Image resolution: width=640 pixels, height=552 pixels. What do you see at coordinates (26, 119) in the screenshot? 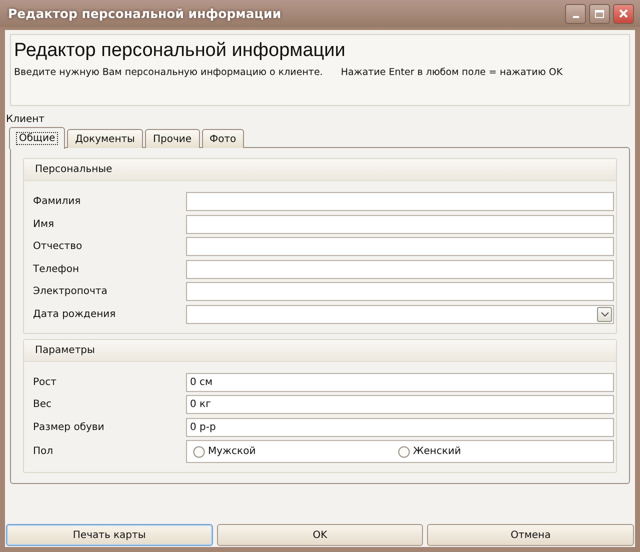
I see `section-label: Клиент` at bounding box center [26, 119].